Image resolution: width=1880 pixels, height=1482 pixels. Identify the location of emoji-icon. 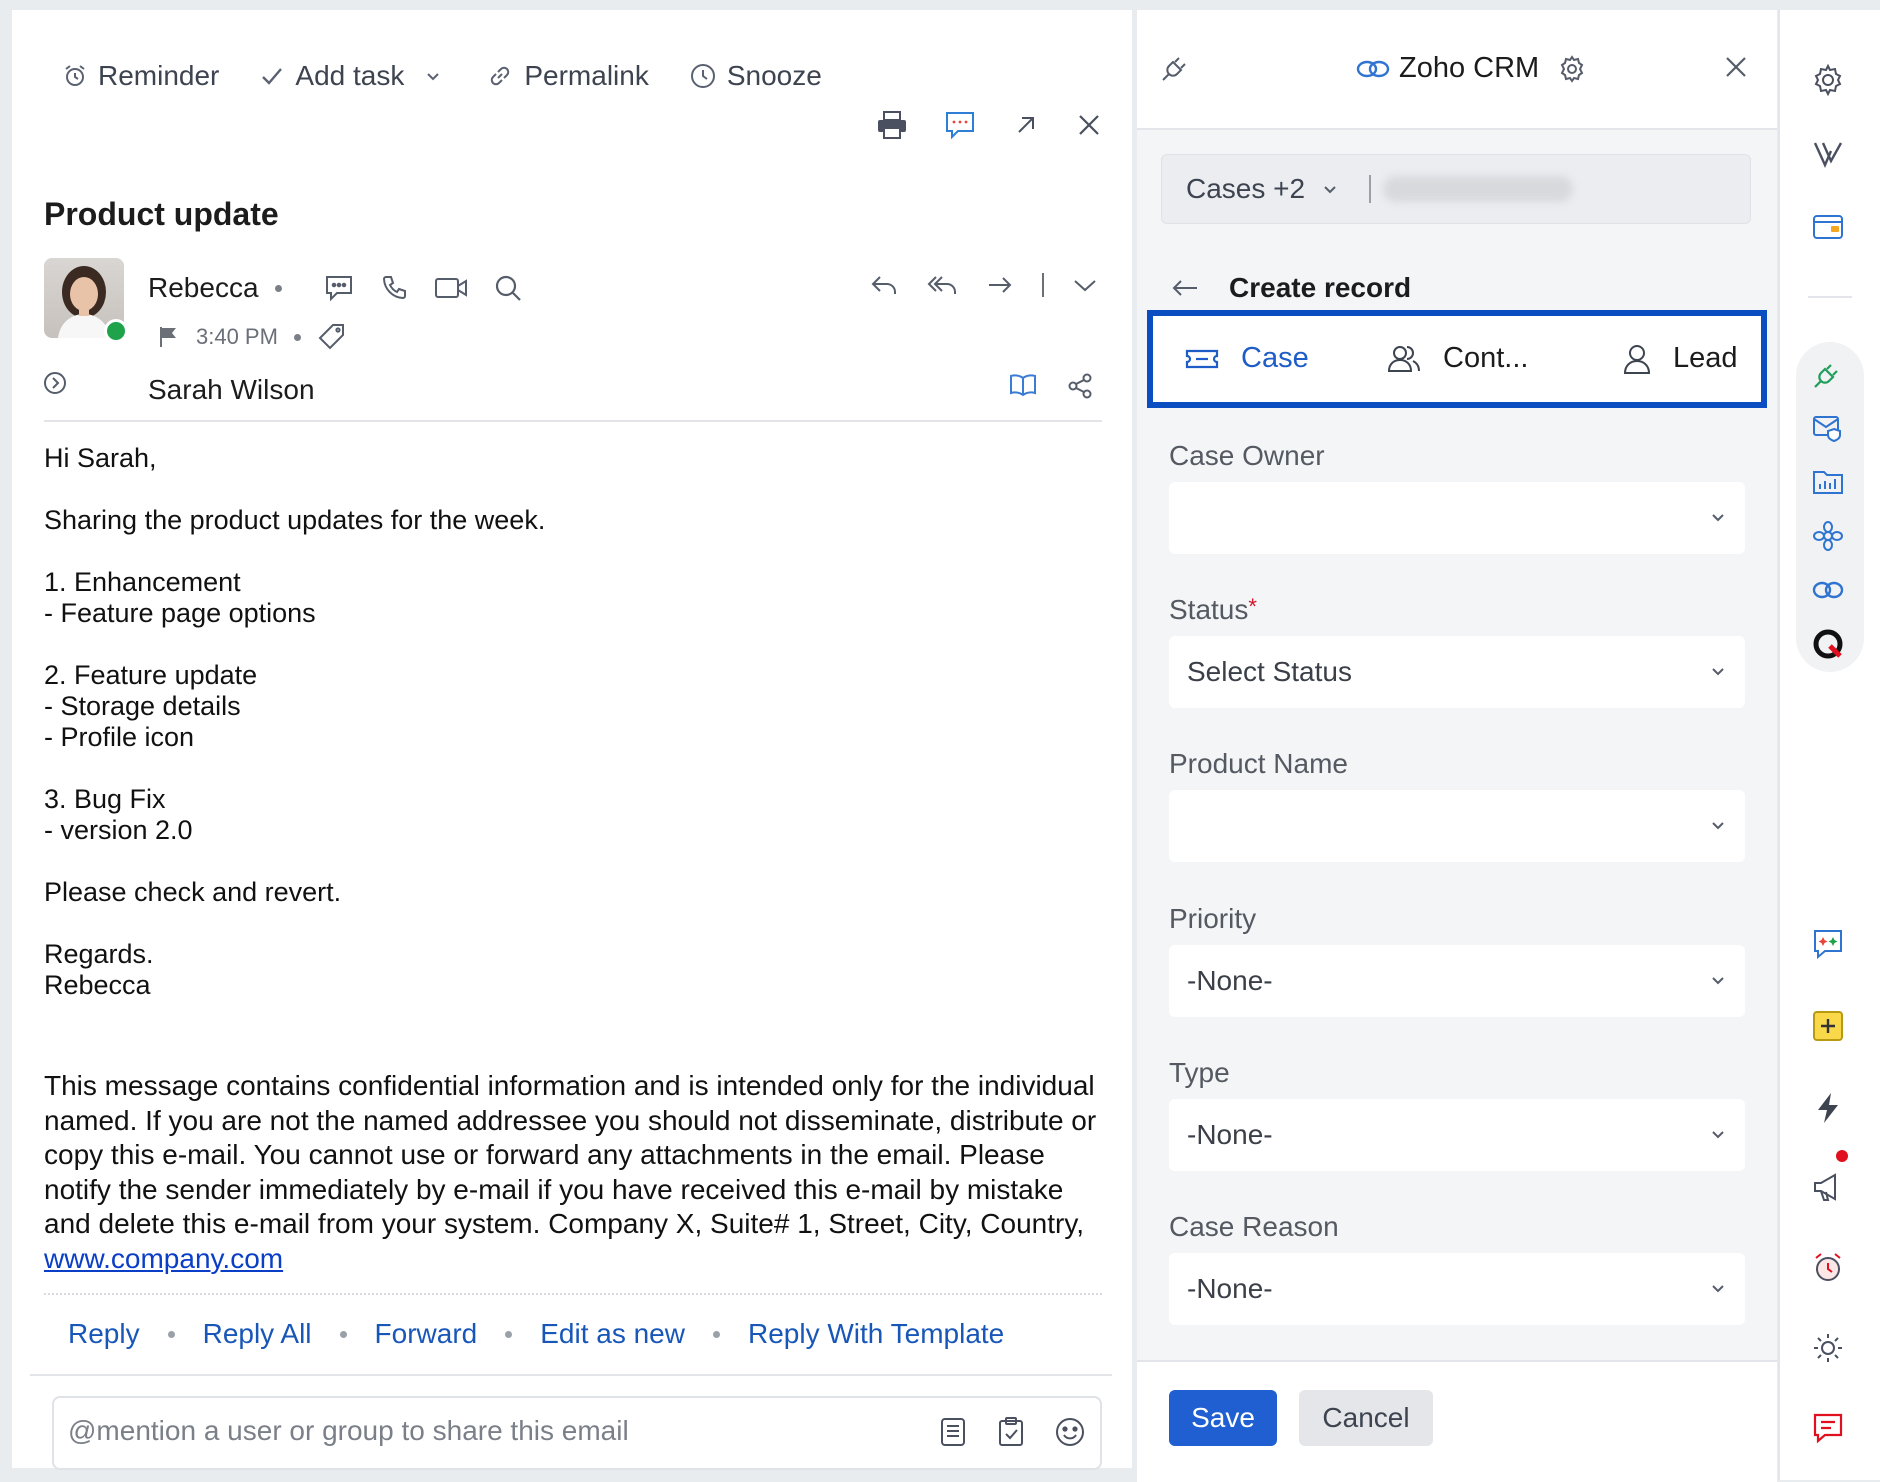
(1070, 1432).